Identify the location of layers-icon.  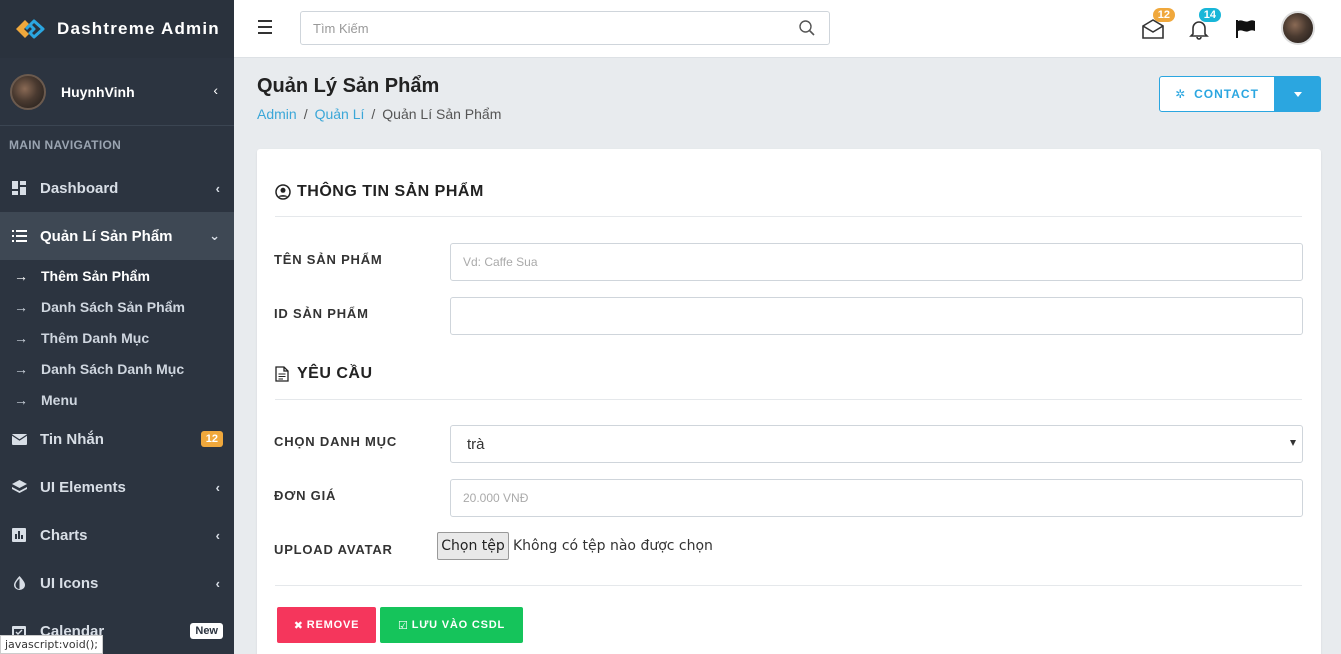
(19, 487).